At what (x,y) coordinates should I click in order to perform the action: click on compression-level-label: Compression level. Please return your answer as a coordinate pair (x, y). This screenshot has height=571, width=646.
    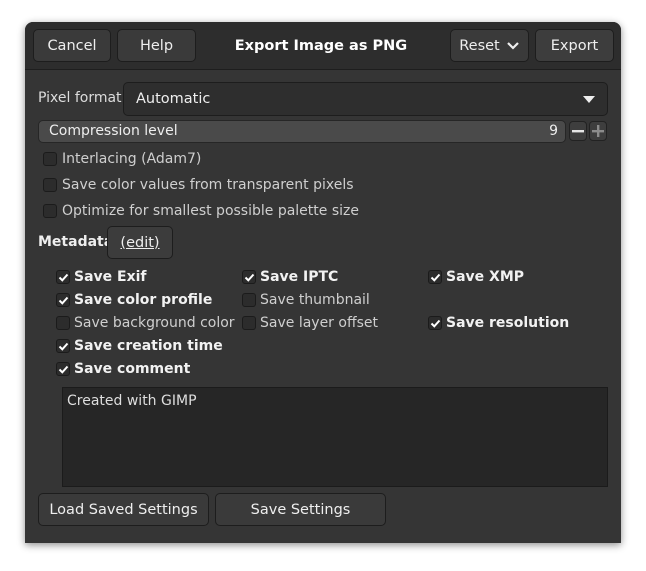
    Looking at the image, I should click on (113, 131).